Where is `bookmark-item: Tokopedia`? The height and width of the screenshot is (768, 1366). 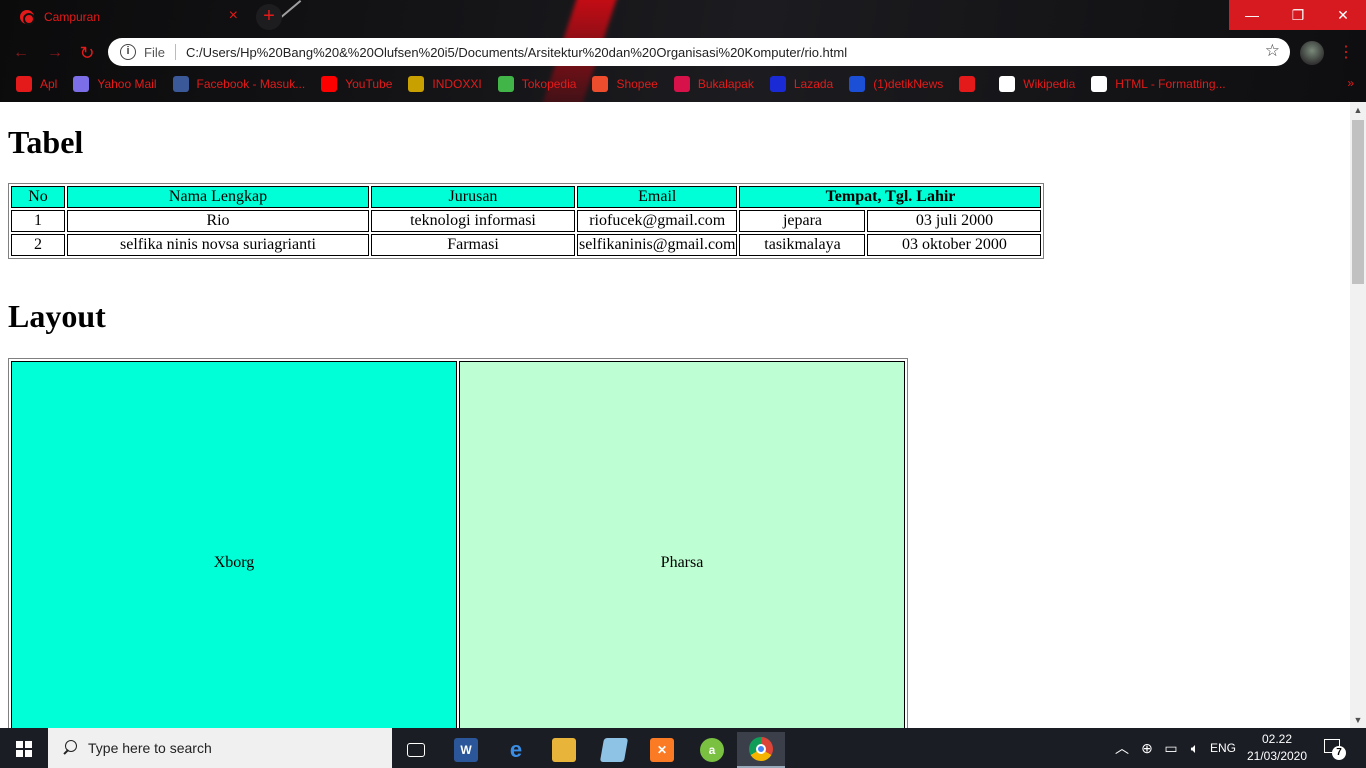
bookmark-item: Tokopedia is located at coordinates (537, 84).